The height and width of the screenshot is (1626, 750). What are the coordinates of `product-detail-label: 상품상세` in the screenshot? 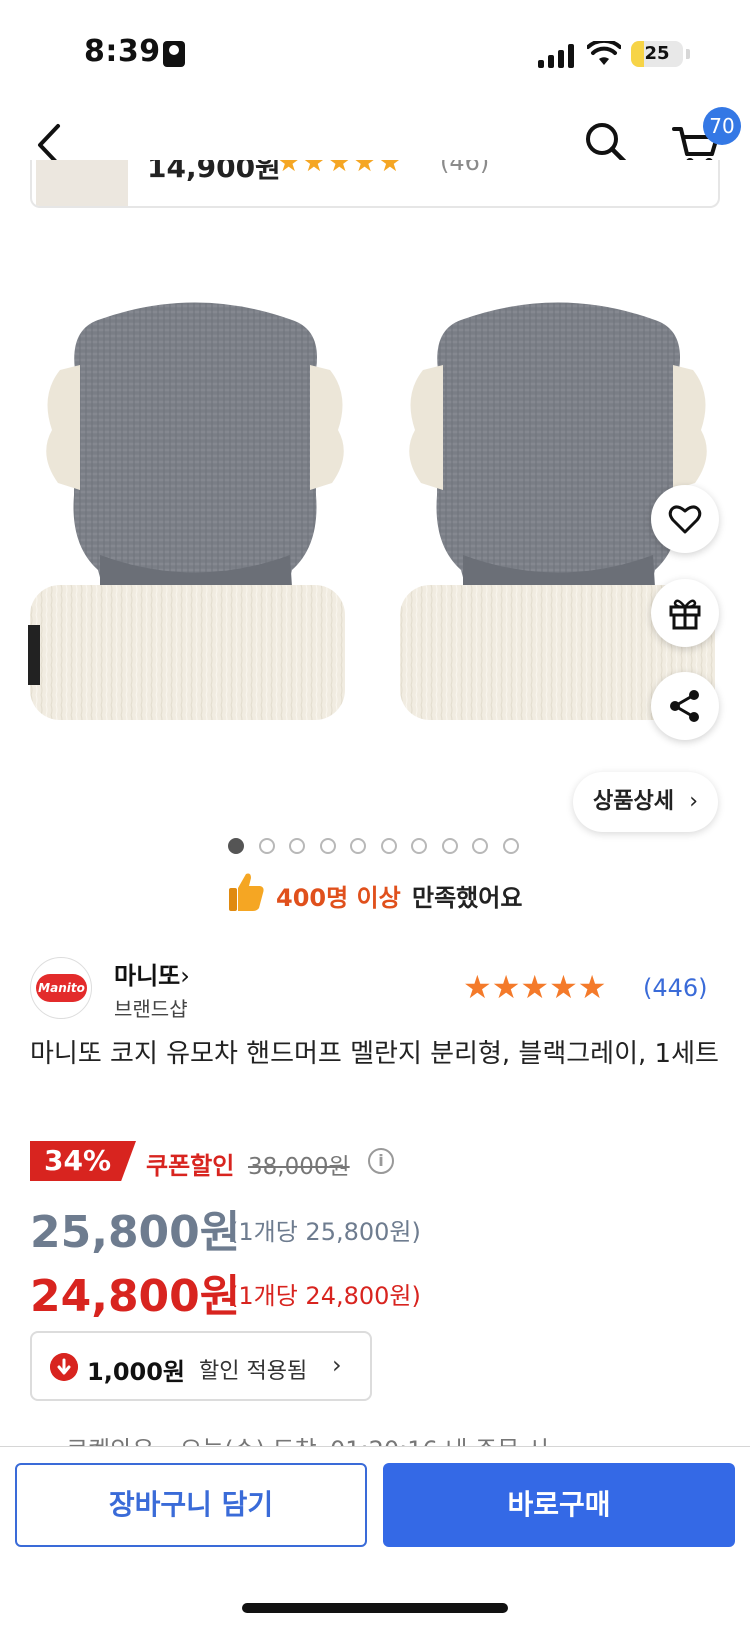 It's located at (633, 801).